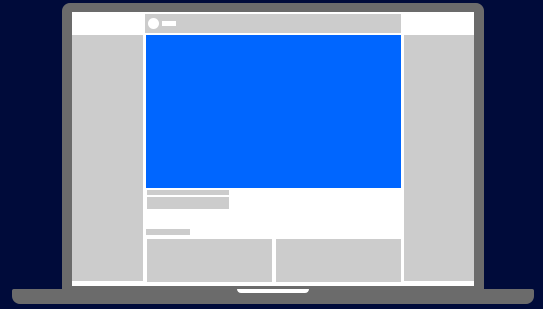 Image resolution: width=543 pixels, height=309 pixels. I want to click on section-label-placeholder, so click(168, 232).